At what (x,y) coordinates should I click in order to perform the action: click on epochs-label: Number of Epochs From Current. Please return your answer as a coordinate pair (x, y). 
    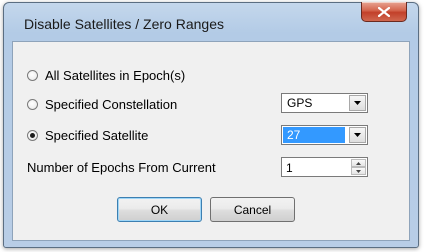
    Looking at the image, I should click on (121, 167).